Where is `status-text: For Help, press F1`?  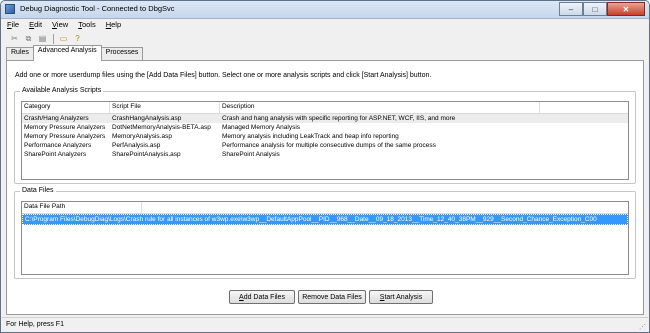 status-text: For Help, press F1 is located at coordinates (35, 324).